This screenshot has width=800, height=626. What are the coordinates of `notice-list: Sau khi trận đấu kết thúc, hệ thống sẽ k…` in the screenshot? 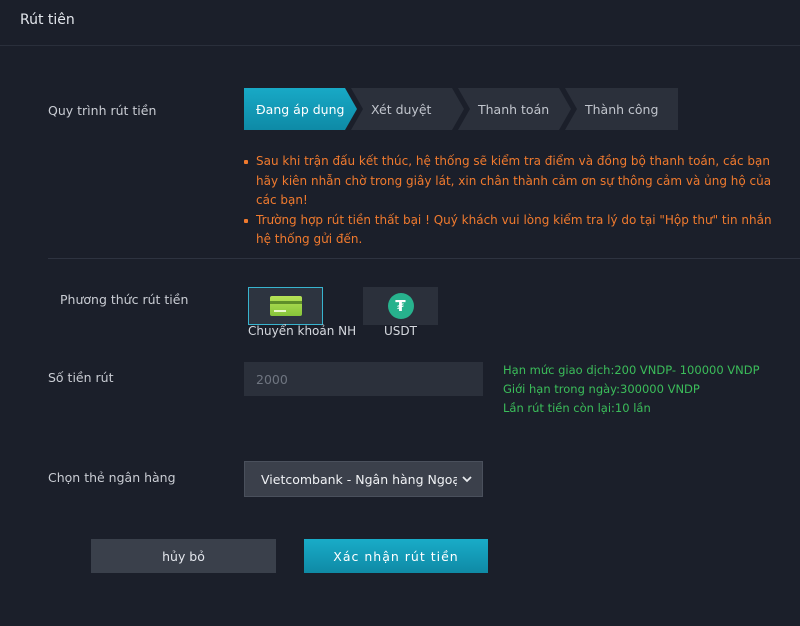 It's located at (514, 201).